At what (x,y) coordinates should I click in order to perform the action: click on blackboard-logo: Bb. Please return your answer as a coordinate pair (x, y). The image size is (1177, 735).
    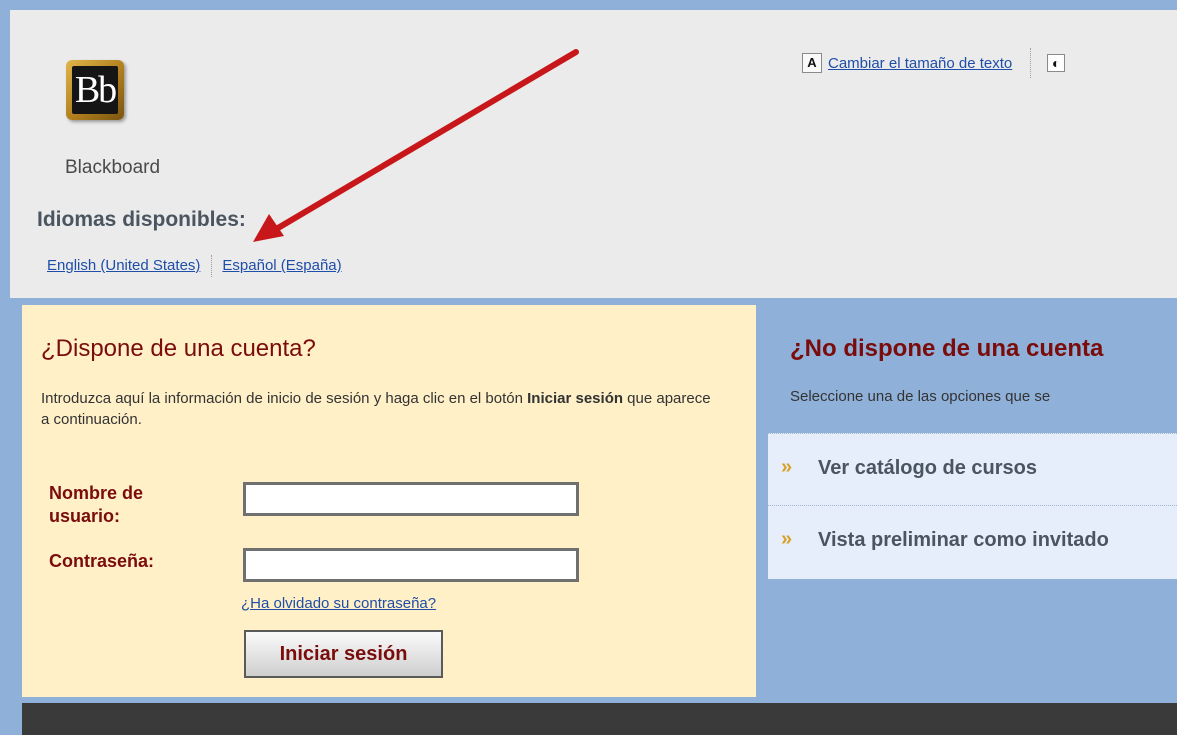
    Looking at the image, I should click on (97, 92).